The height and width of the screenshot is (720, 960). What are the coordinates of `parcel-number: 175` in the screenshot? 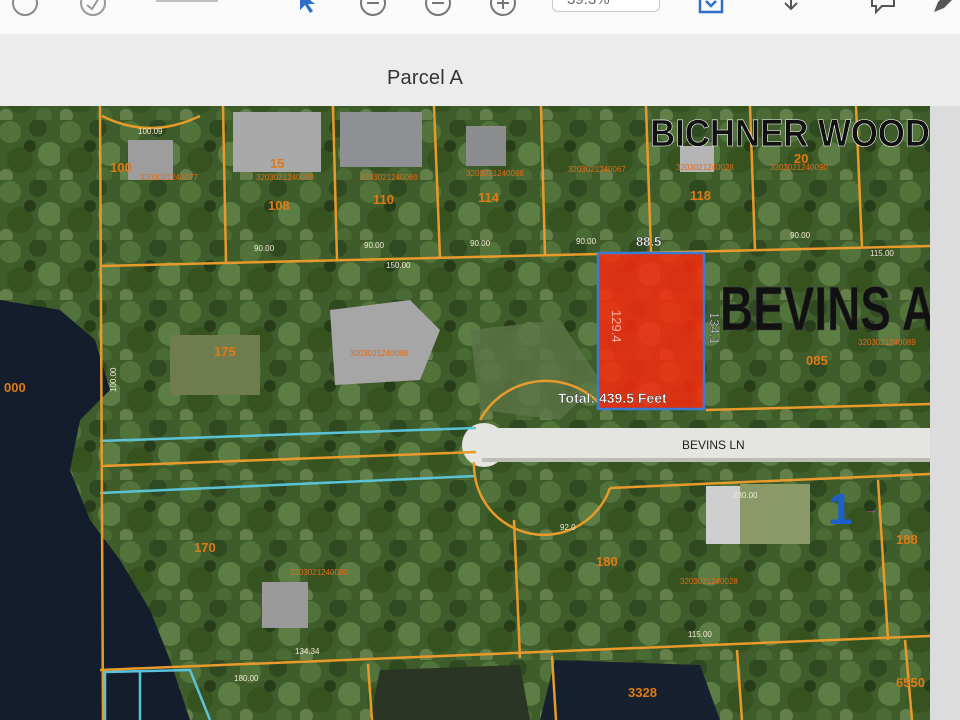 It's located at (225, 351).